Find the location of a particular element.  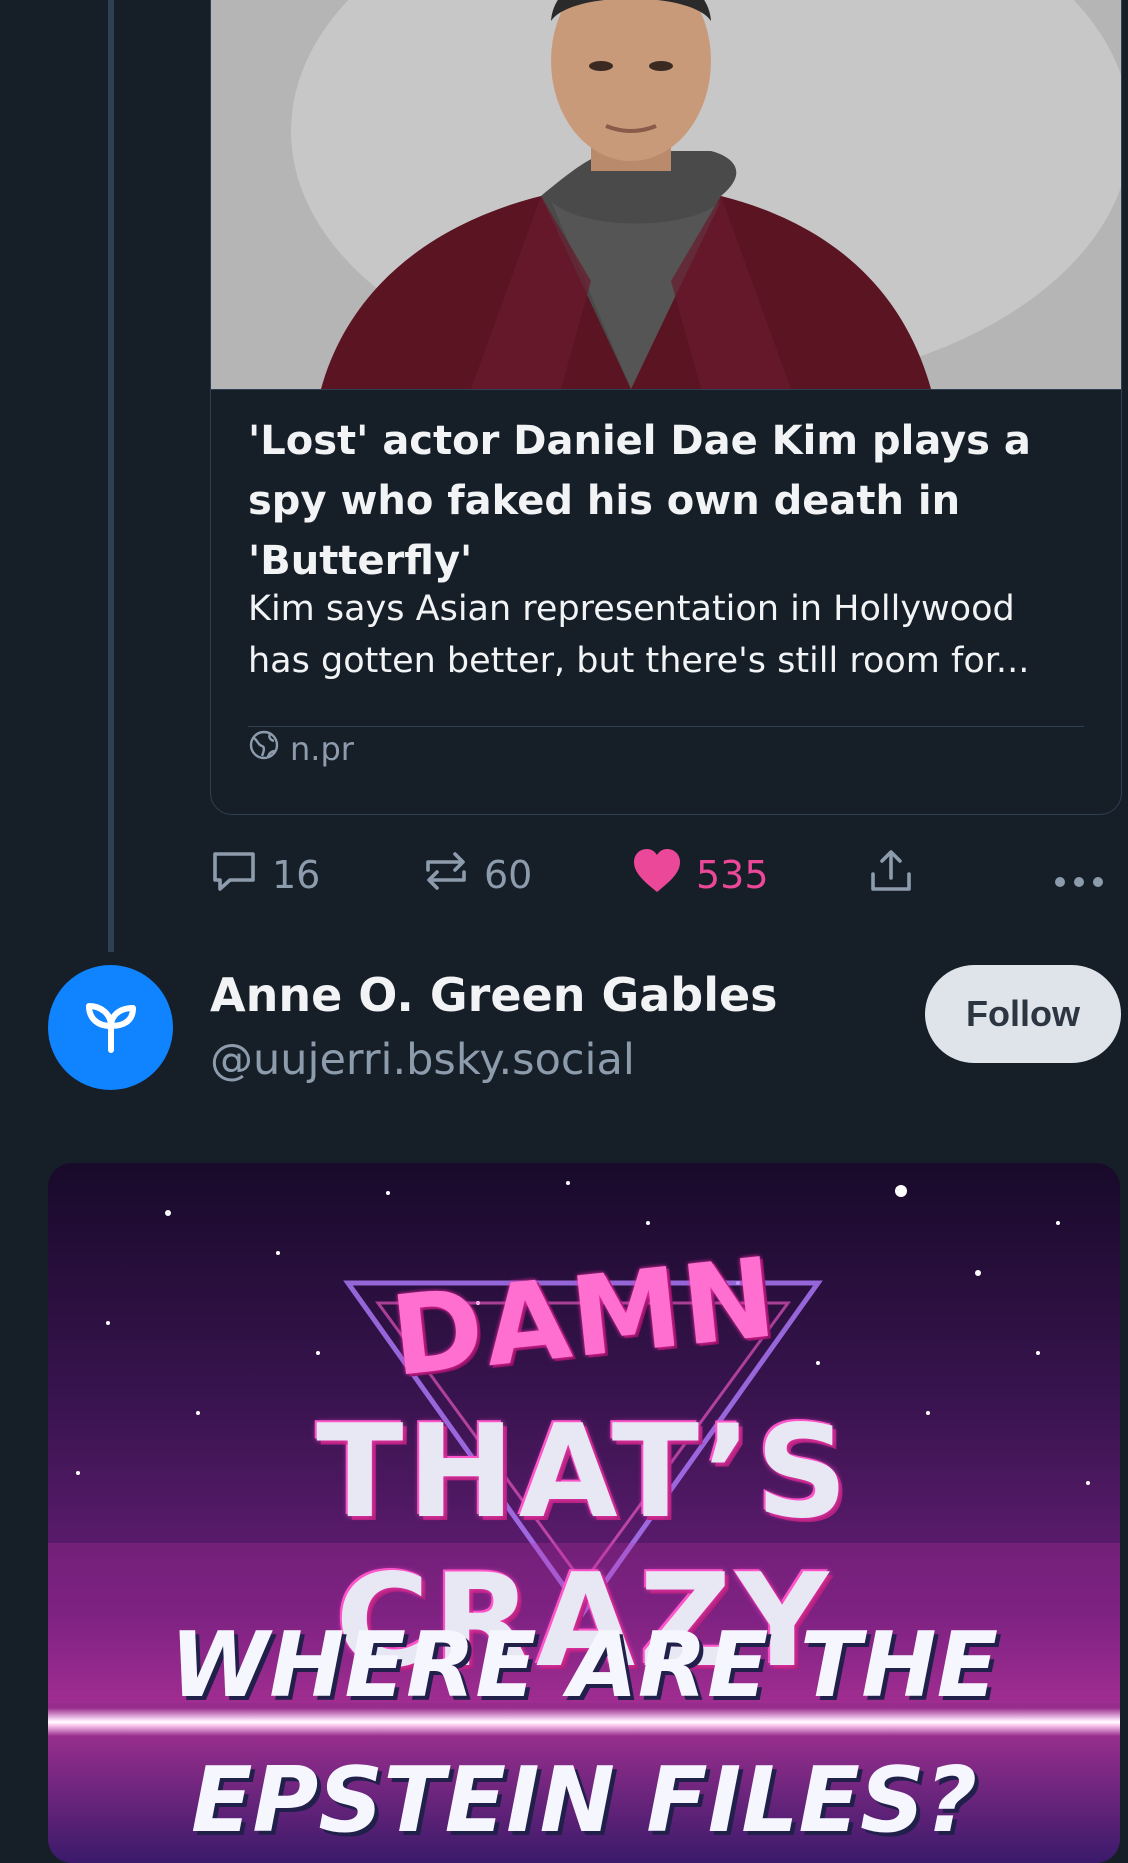

globe-icon is located at coordinates (264, 749).